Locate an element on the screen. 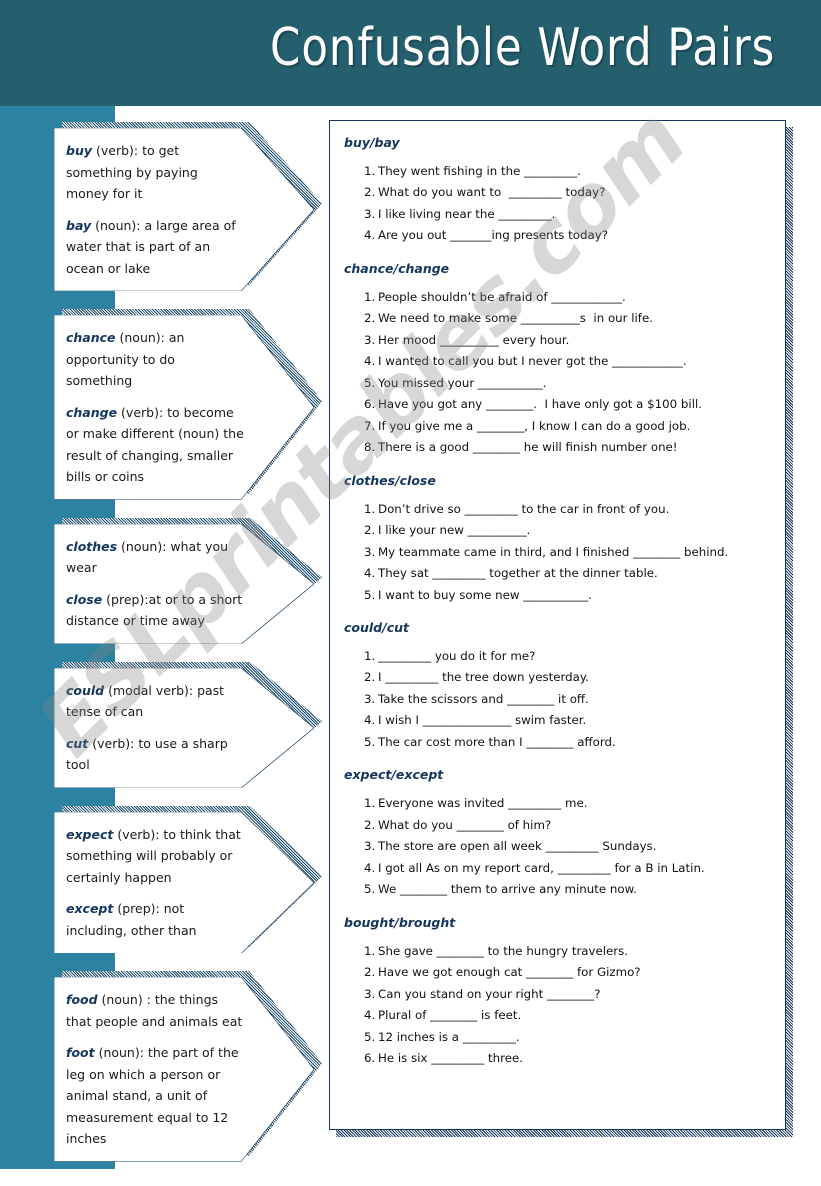 The height and width of the screenshot is (1186, 821). exercise-item-text: Can you stand on your right ________? is located at coordinates (574, 994).